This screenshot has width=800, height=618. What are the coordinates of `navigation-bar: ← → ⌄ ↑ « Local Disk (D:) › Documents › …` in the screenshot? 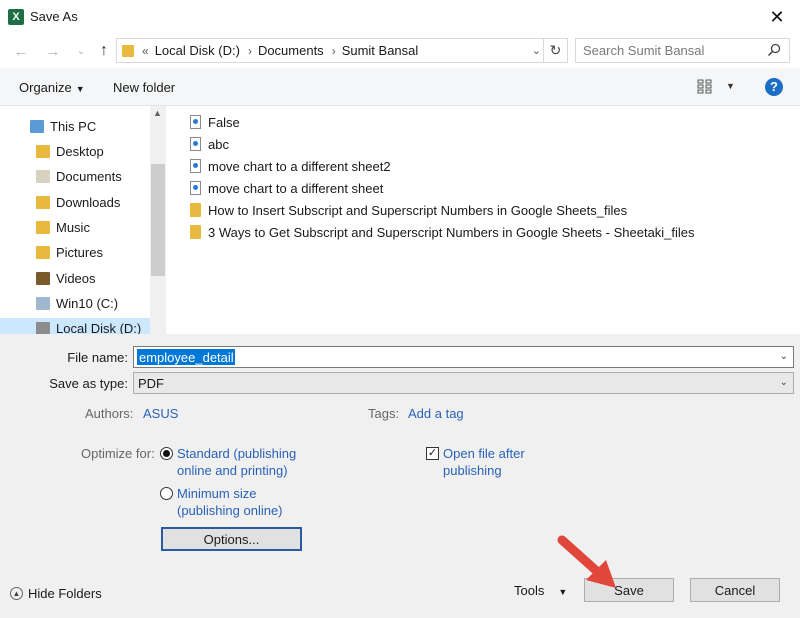 It's located at (400, 51).